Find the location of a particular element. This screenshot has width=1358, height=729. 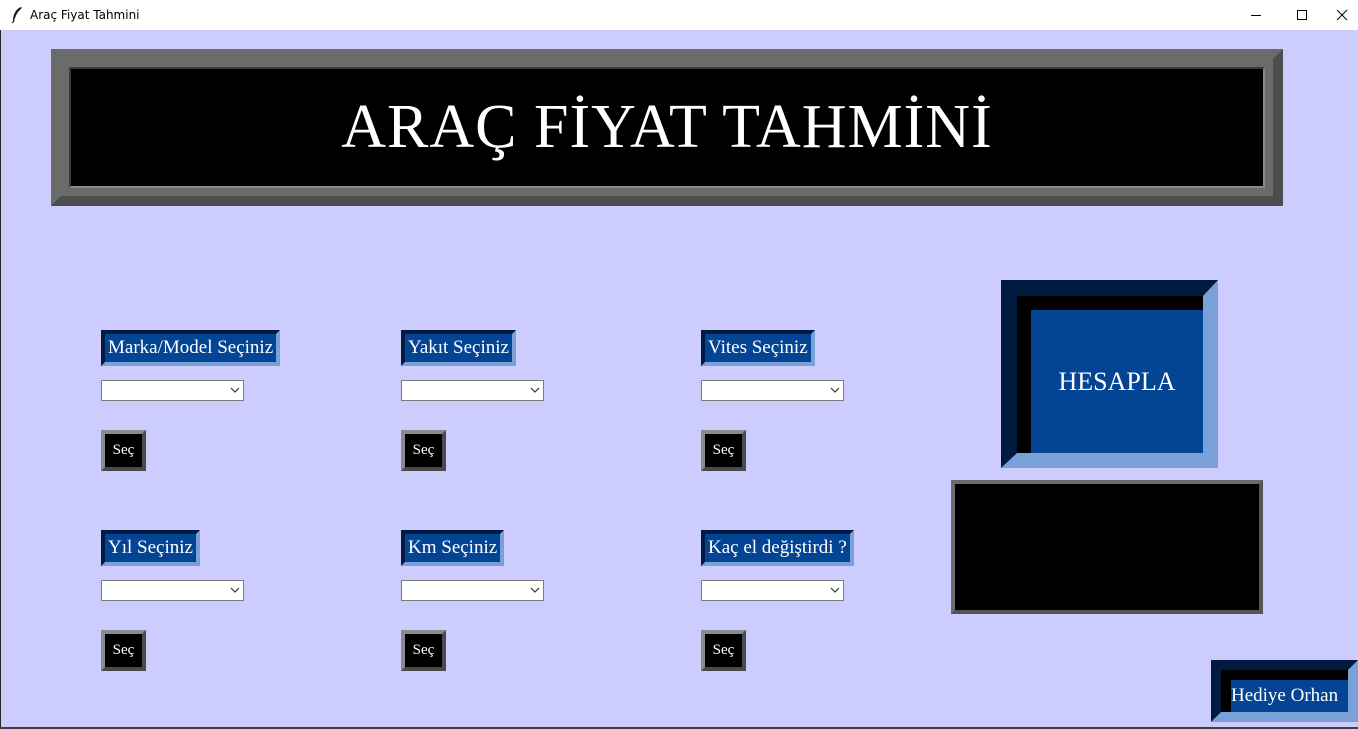

el-degistirme-combobox is located at coordinates (772, 590).